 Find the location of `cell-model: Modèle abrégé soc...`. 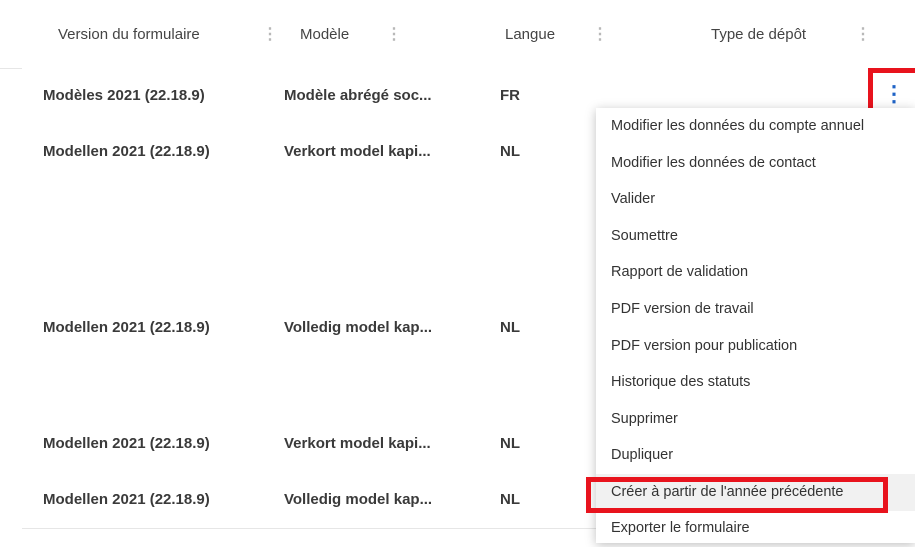

cell-model: Modèle abrégé soc... is located at coordinates (358, 95).